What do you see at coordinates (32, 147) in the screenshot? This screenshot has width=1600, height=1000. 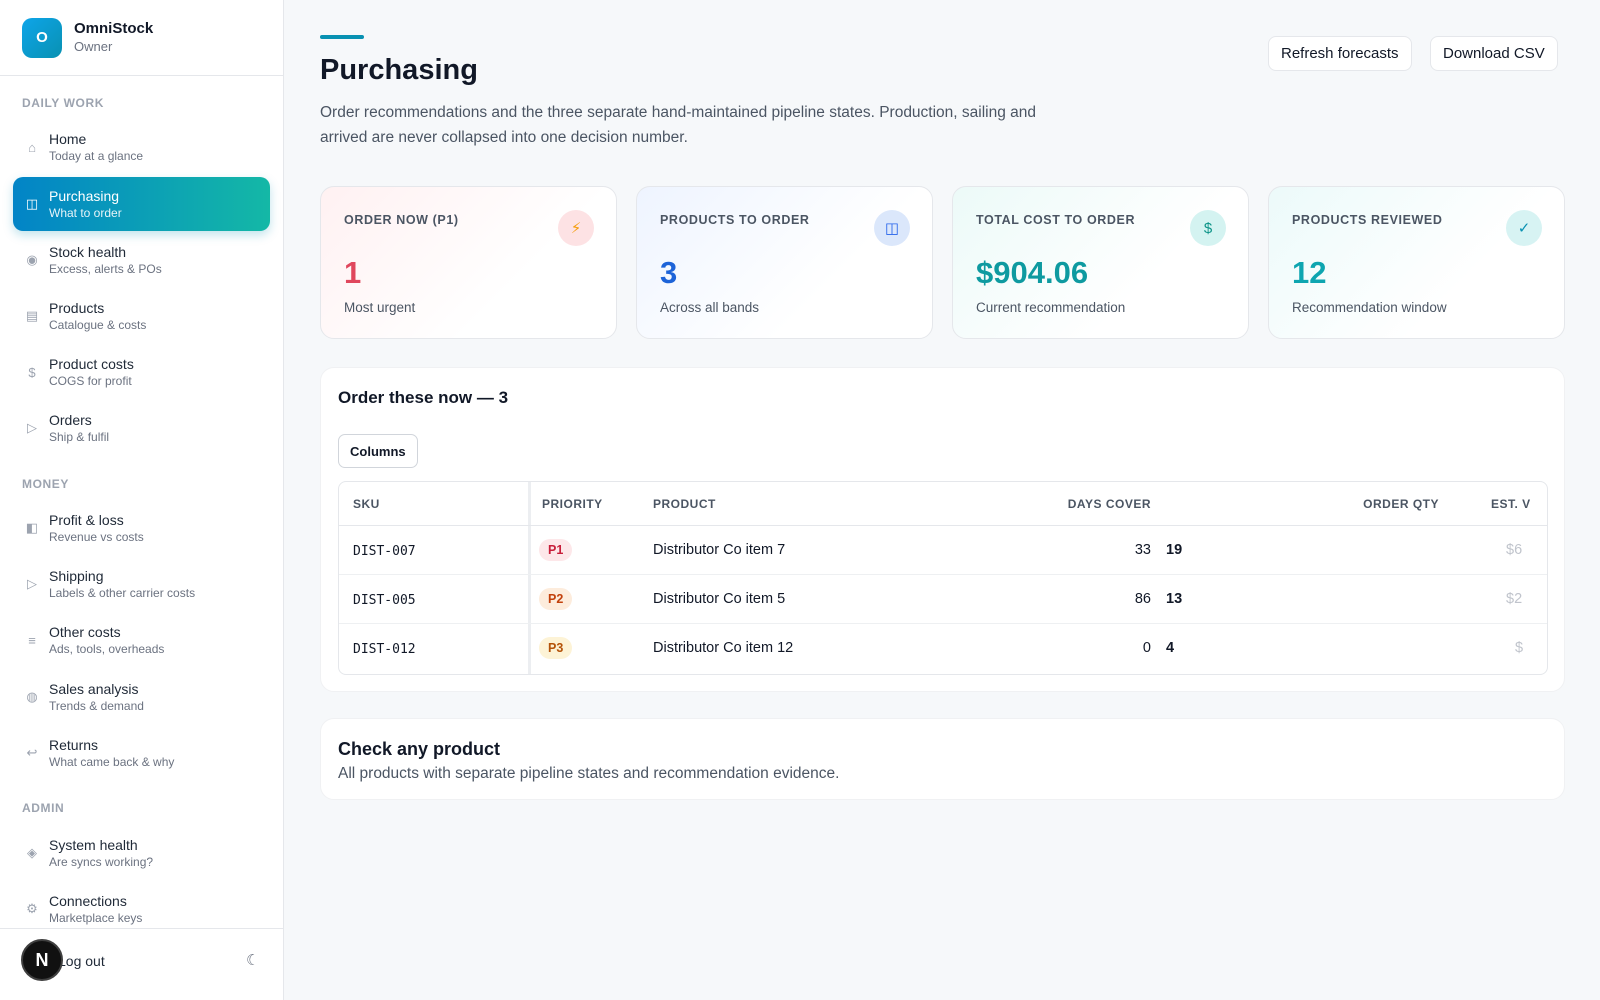 I see `home-icon: ⌂` at bounding box center [32, 147].